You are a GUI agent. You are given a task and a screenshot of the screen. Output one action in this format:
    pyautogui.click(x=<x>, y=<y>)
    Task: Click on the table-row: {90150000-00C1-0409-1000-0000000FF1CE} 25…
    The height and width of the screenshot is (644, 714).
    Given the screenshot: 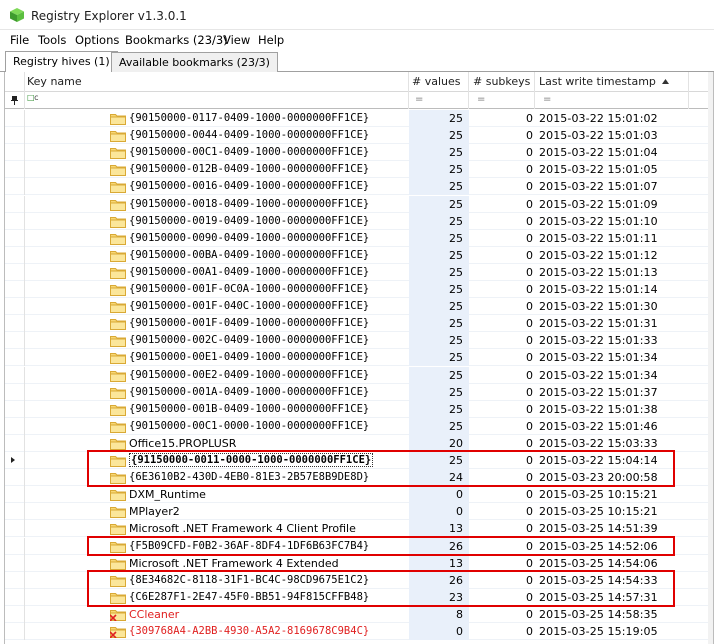 What is the action you would take?
    pyautogui.click(x=357, y=153)
    